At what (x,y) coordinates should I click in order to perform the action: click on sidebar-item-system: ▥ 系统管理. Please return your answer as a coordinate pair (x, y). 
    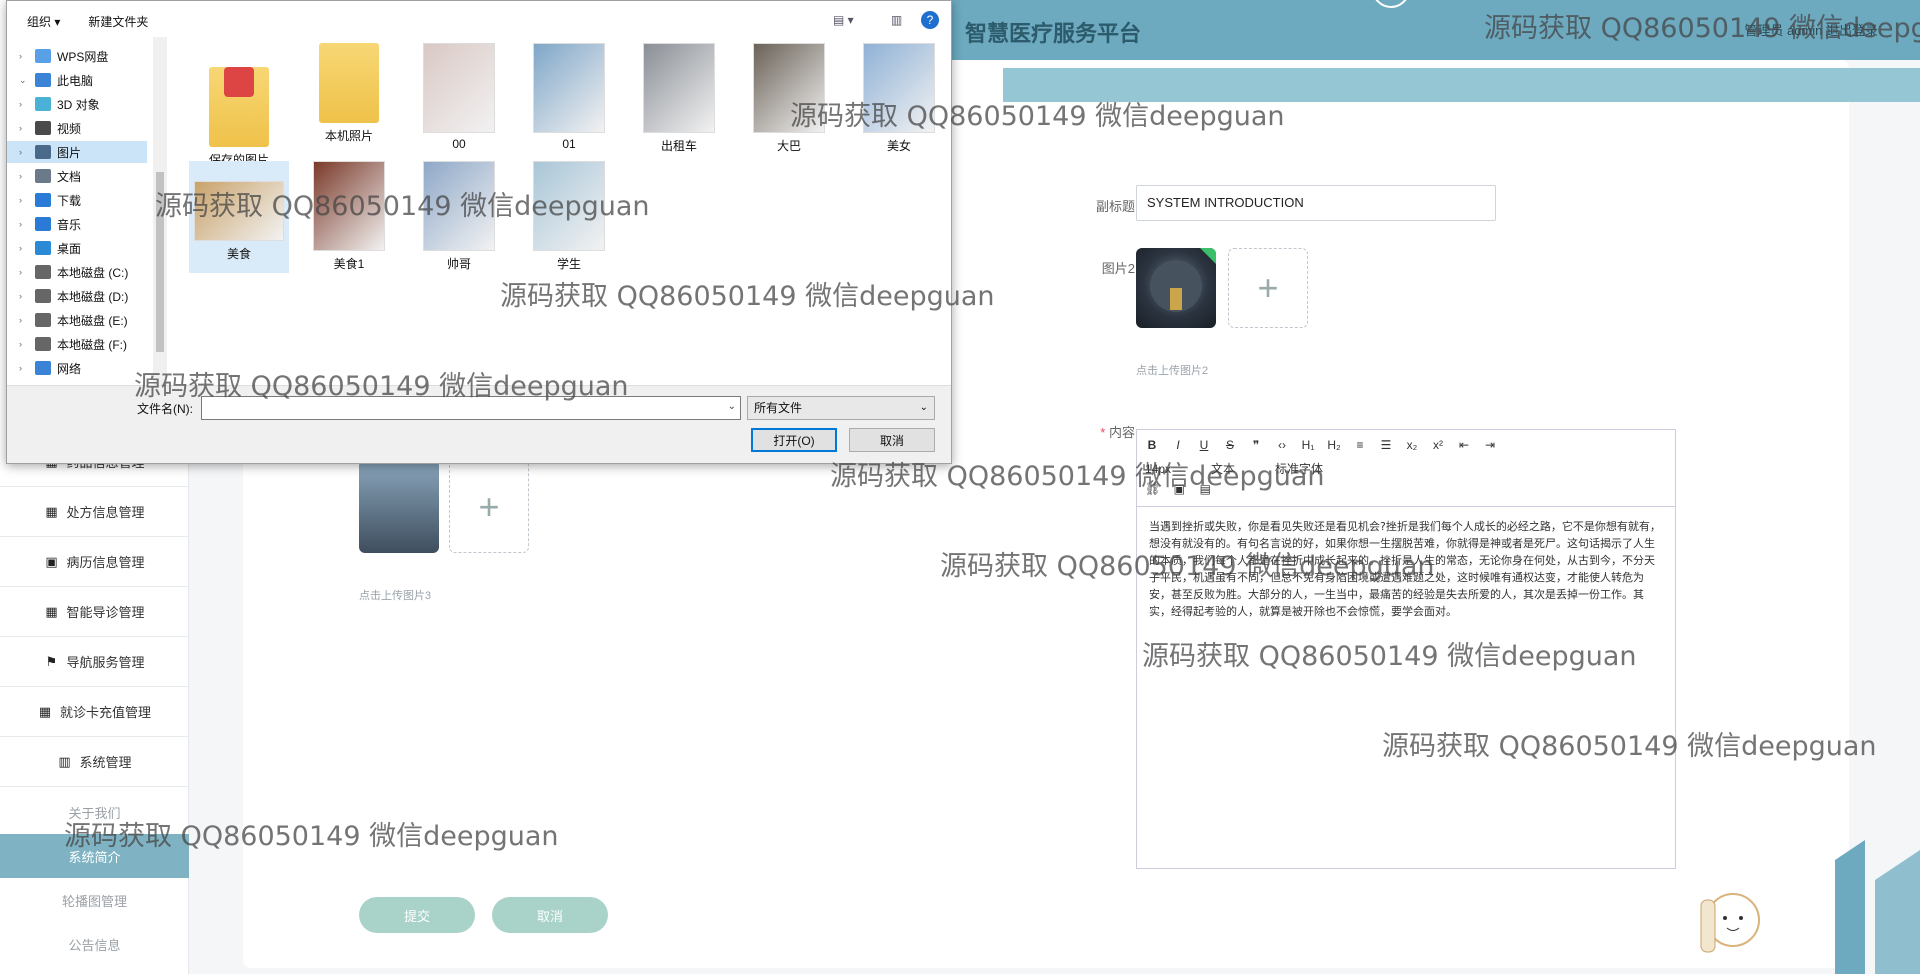
    Looking at the image, I should click on (94, 762).